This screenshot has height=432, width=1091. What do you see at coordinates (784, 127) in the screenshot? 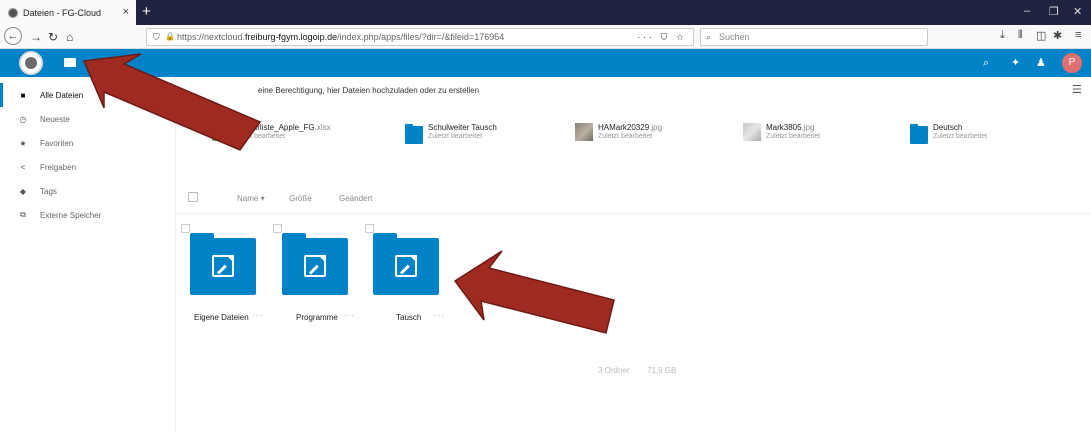
I see `recent-item-name: Mark3805` at bounding box center [784, 127].